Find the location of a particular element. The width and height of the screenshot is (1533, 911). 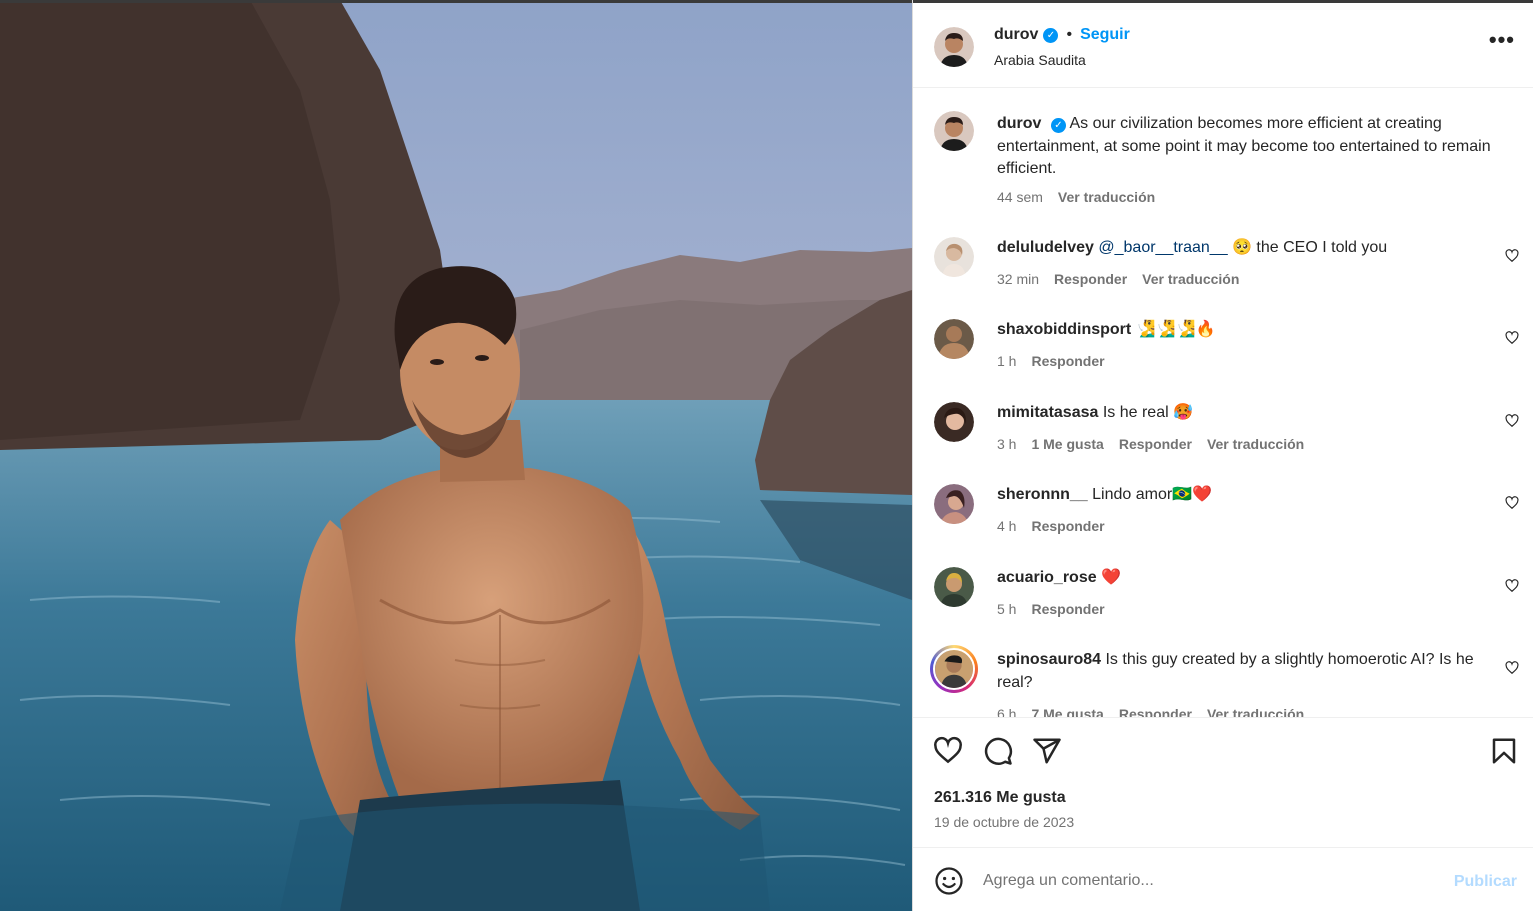

comment-meta: 1 h Responder is located at coordinates (1051, 361).